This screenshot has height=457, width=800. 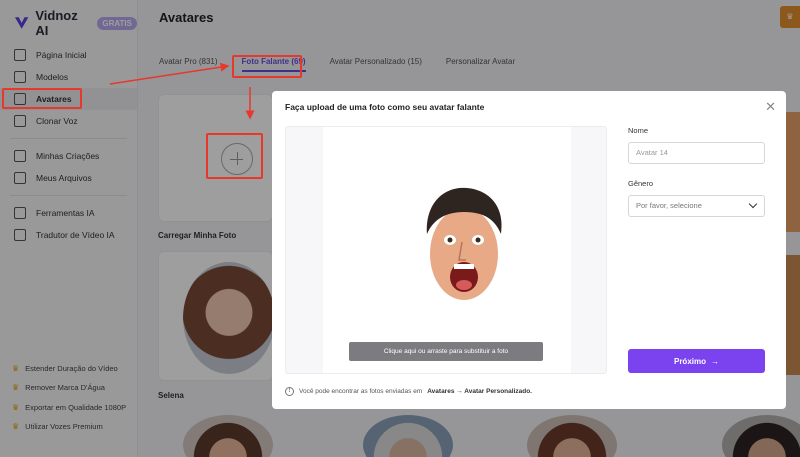 What do you see at coordinates (641, 183) in the screenshot?
I see `gender-label: Gênero` at bounding box center [641, 183].